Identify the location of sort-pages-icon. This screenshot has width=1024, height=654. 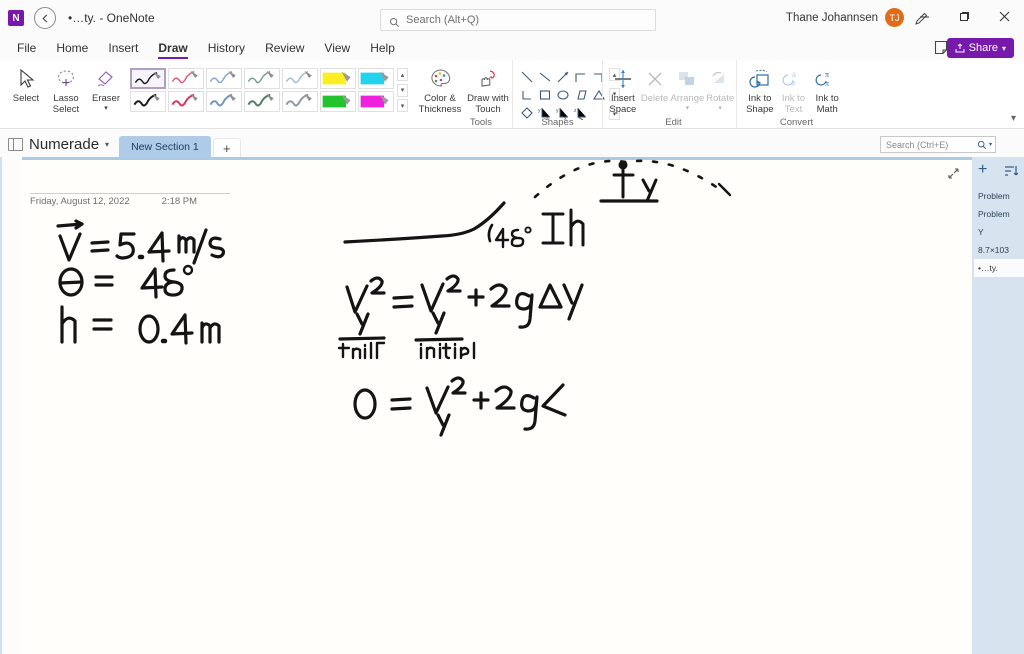
(1011, 170).